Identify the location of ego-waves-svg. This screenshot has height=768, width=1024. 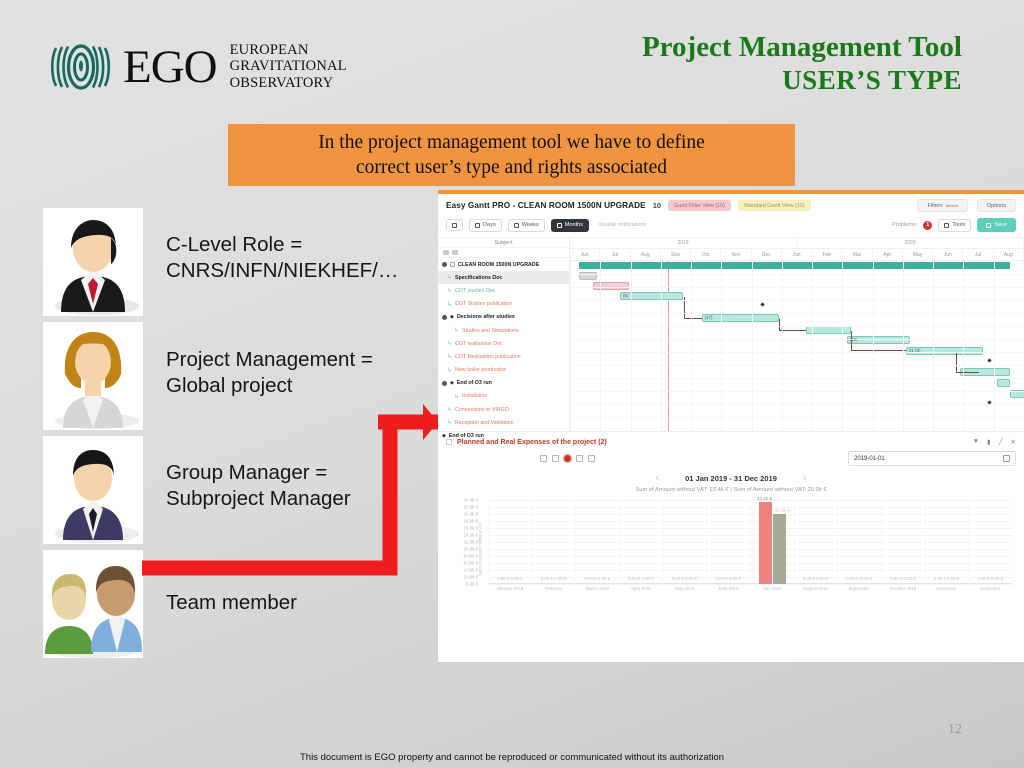
(80, 67).